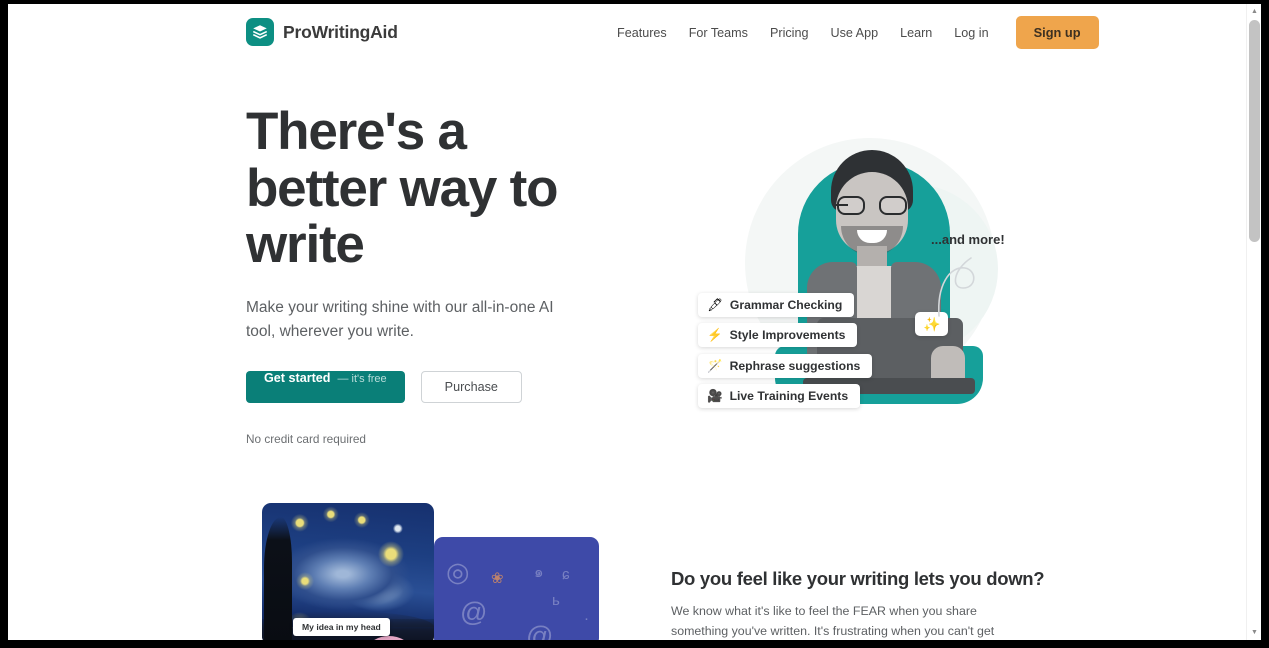  I want to click on get-started-label: Get started, so click(297, 378).